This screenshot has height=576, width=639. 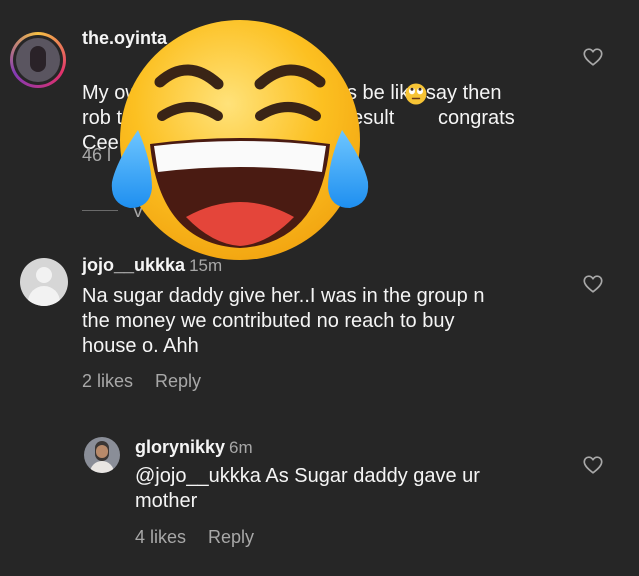 What do you see at coordinates (160, 537) in the screenshot?
I see `likes-count: 4 likes` at bounding box center [160, 537].